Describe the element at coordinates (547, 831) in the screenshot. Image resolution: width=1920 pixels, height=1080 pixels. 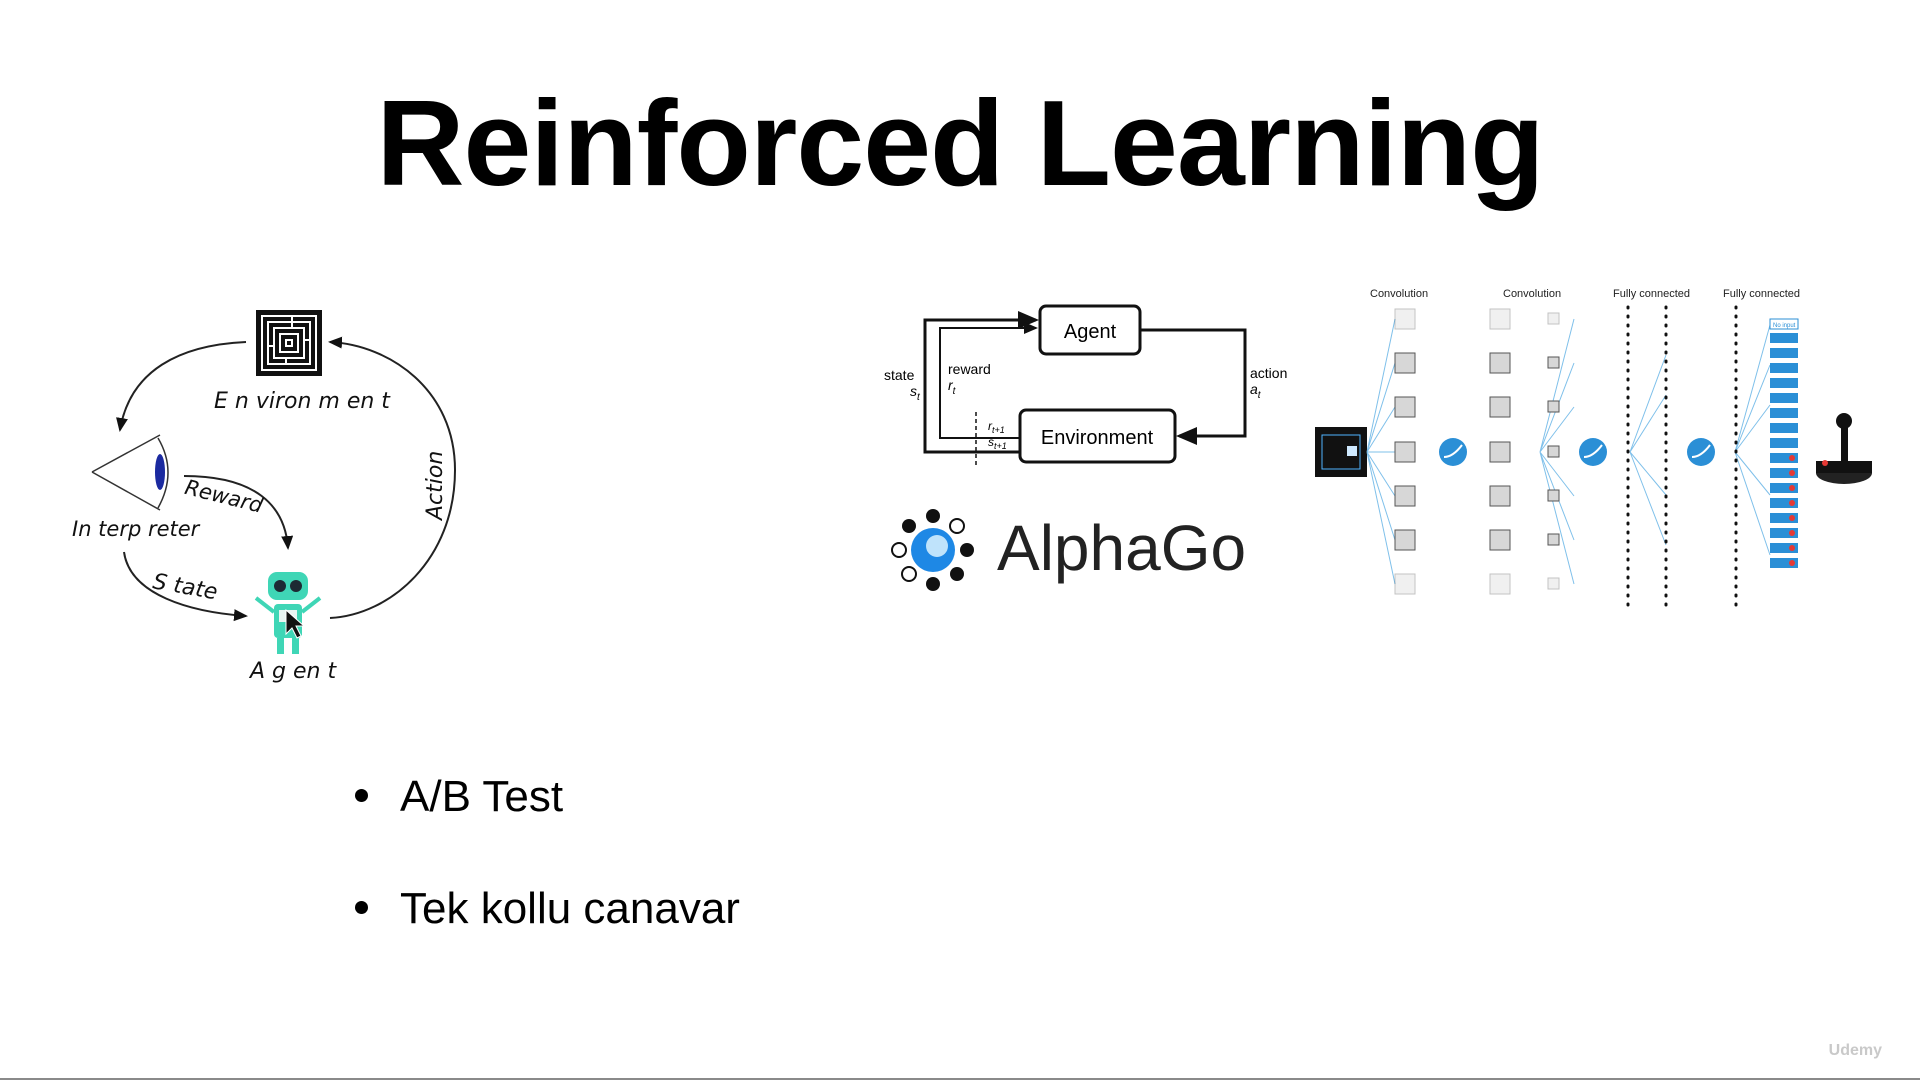
I see `bullet-item: A/B Test` at that location.